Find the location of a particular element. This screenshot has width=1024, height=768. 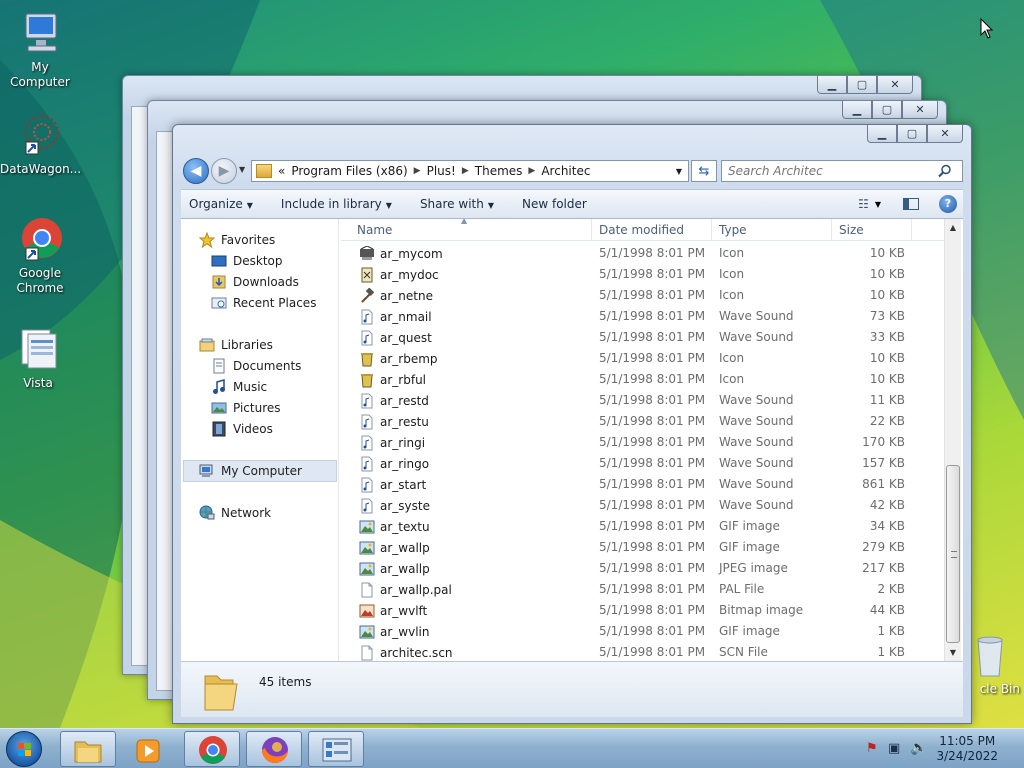

file-name-cell: ar_rbful is located at coordinates (392, 380).